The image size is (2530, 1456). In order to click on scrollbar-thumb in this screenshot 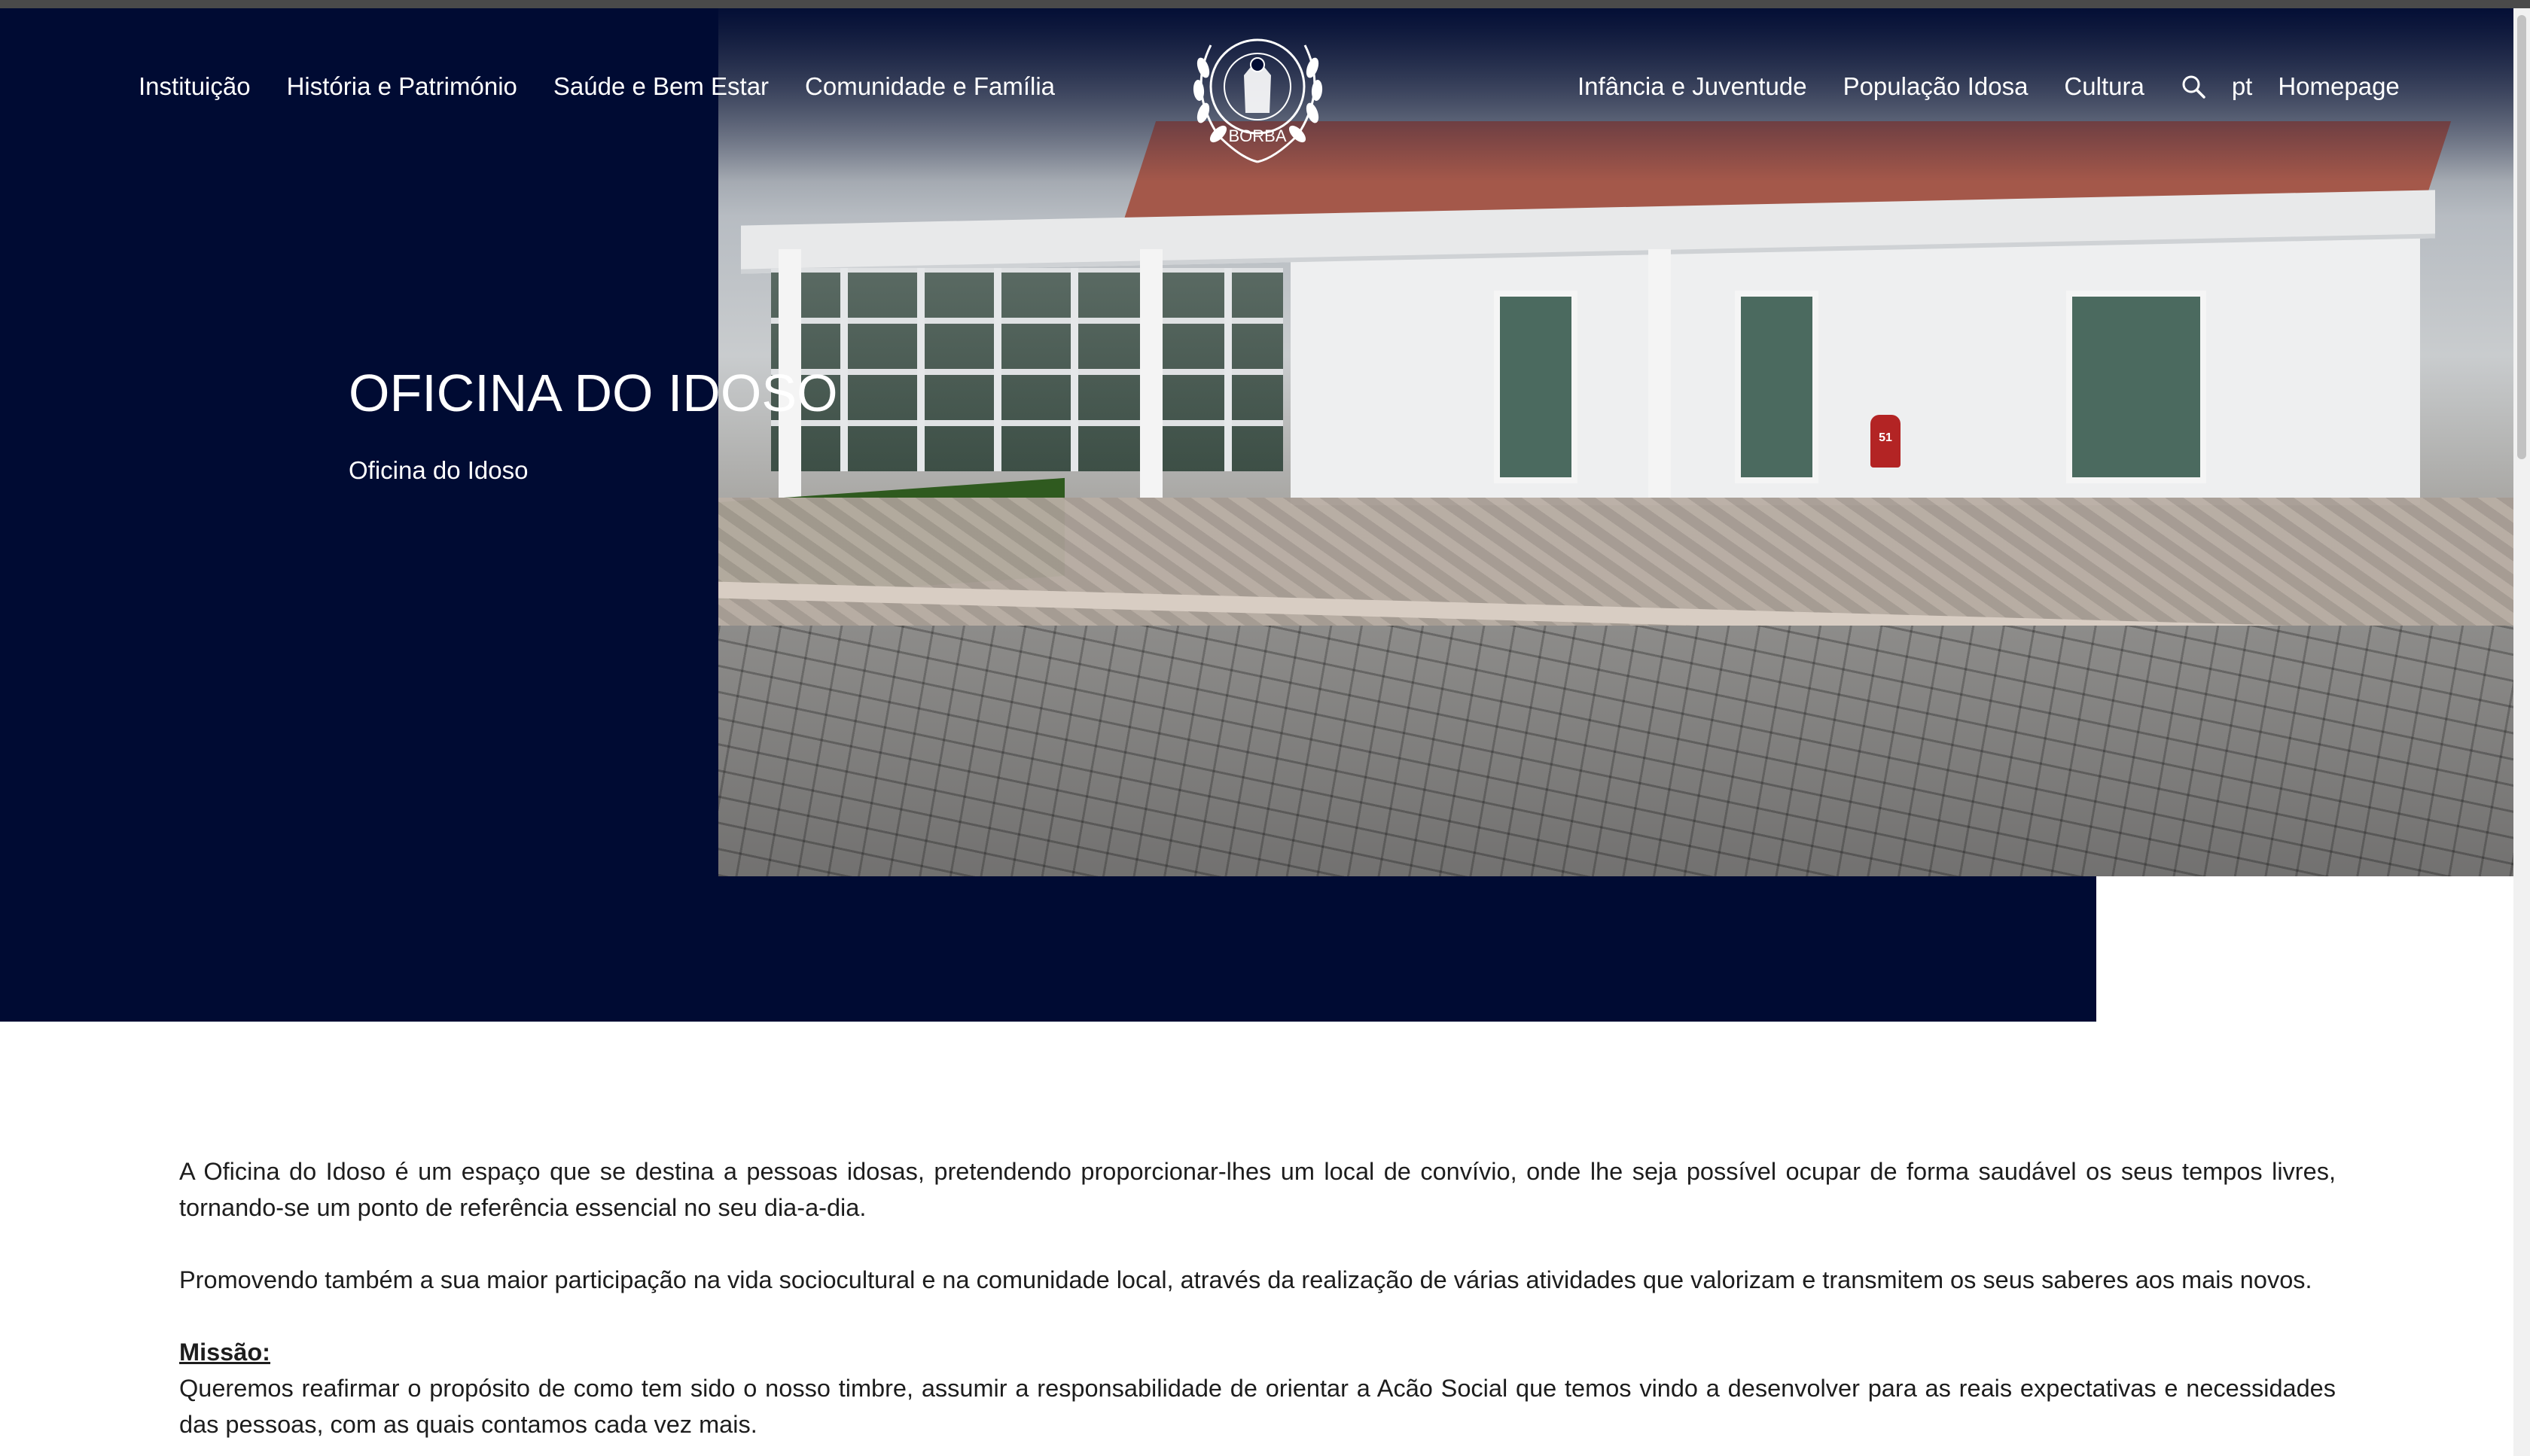, I will do `click(2521, 237)`.